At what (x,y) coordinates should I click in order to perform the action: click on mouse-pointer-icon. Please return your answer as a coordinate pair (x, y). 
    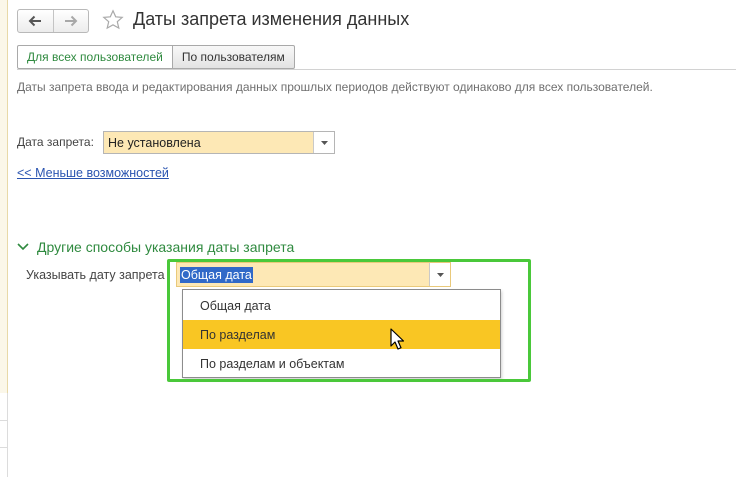
    Looking at the image, I should click on (397, 339).